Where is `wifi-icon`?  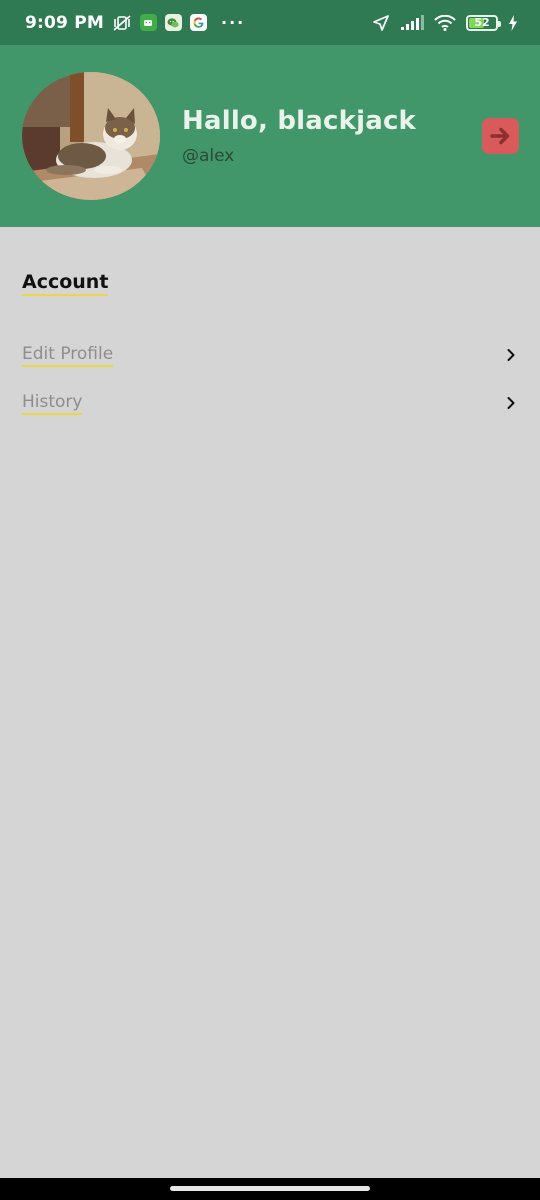 wifi-icon is located at coordinates (445, 22).